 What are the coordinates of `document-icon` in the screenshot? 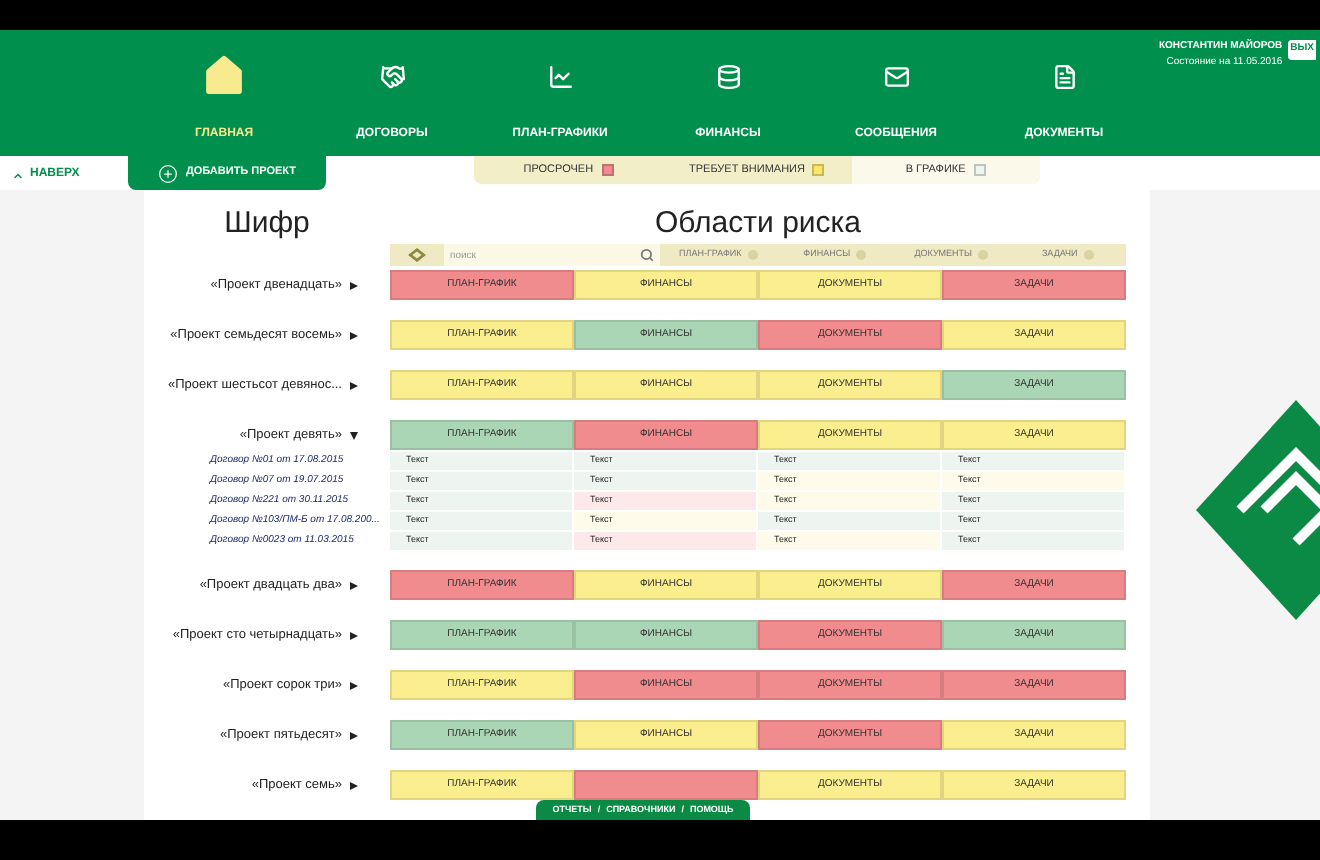 It's located at (1064, 77).